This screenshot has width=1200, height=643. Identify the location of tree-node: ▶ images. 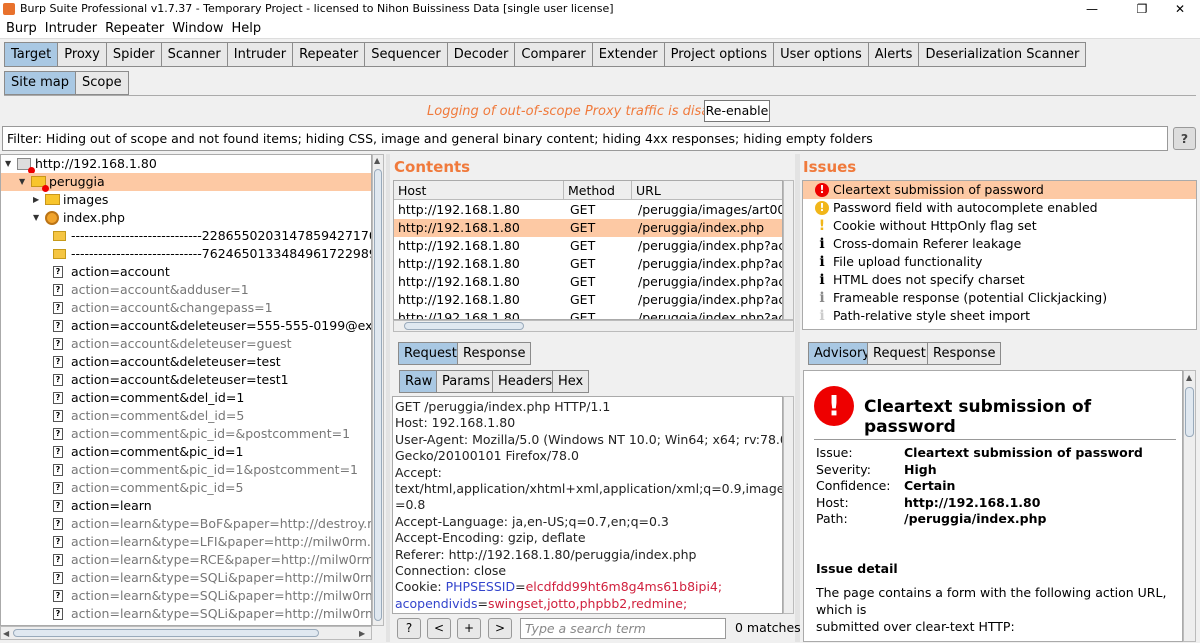
(186, 200).